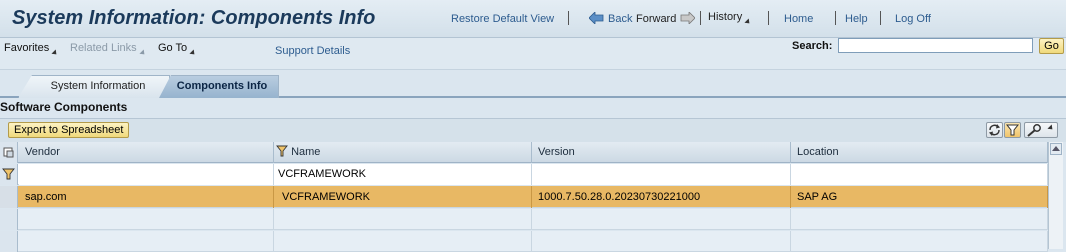 The width and height of the screenshot is (1066, 252). I want to click on history-label: History, so click(725, 17).